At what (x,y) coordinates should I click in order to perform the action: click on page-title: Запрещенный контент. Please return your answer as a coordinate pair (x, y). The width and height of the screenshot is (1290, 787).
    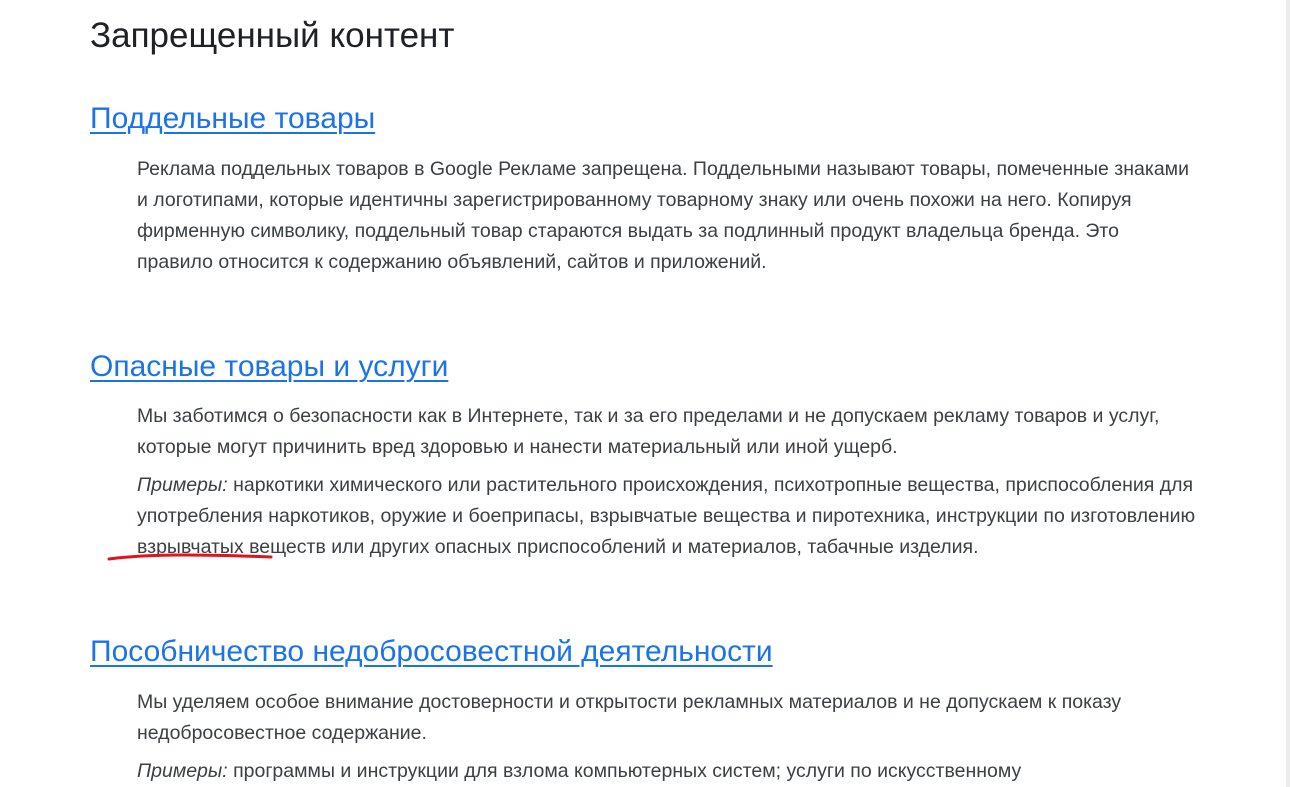
    Looking at the image, I should click on (272, 35).